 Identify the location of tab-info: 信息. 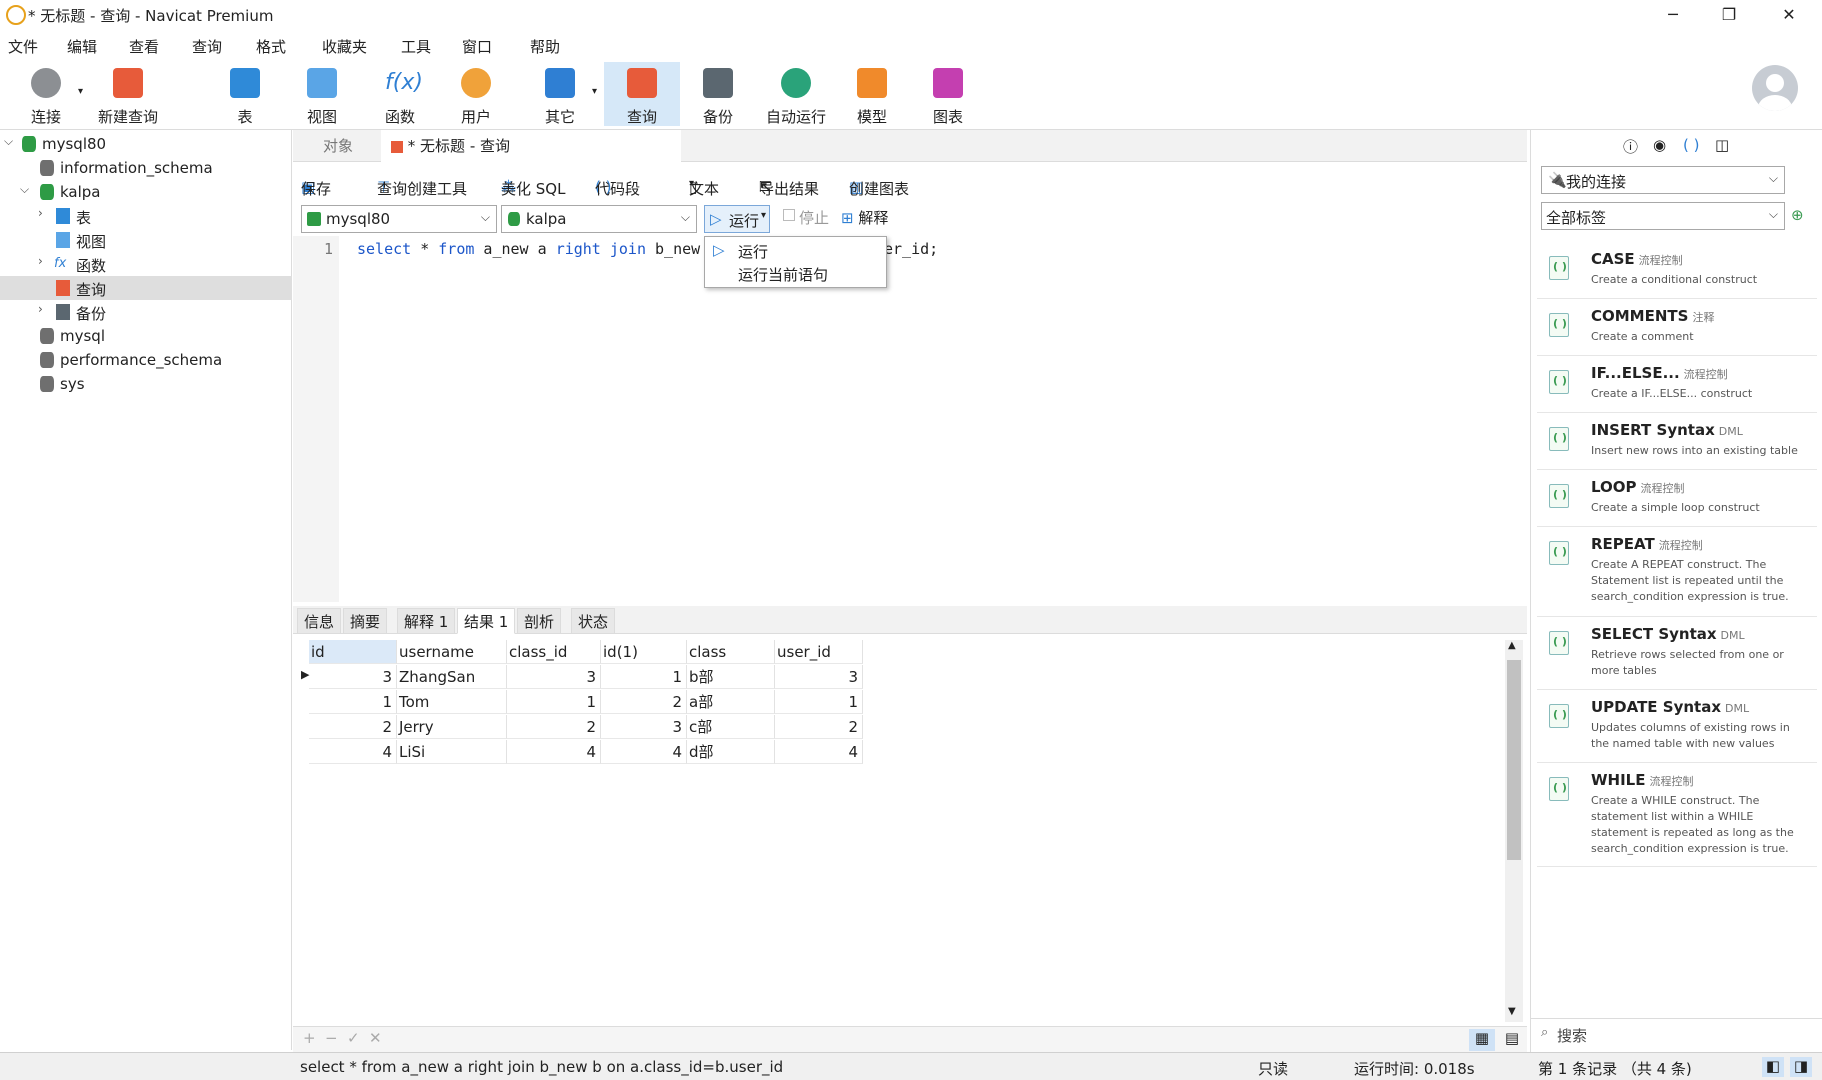
(319, 621).